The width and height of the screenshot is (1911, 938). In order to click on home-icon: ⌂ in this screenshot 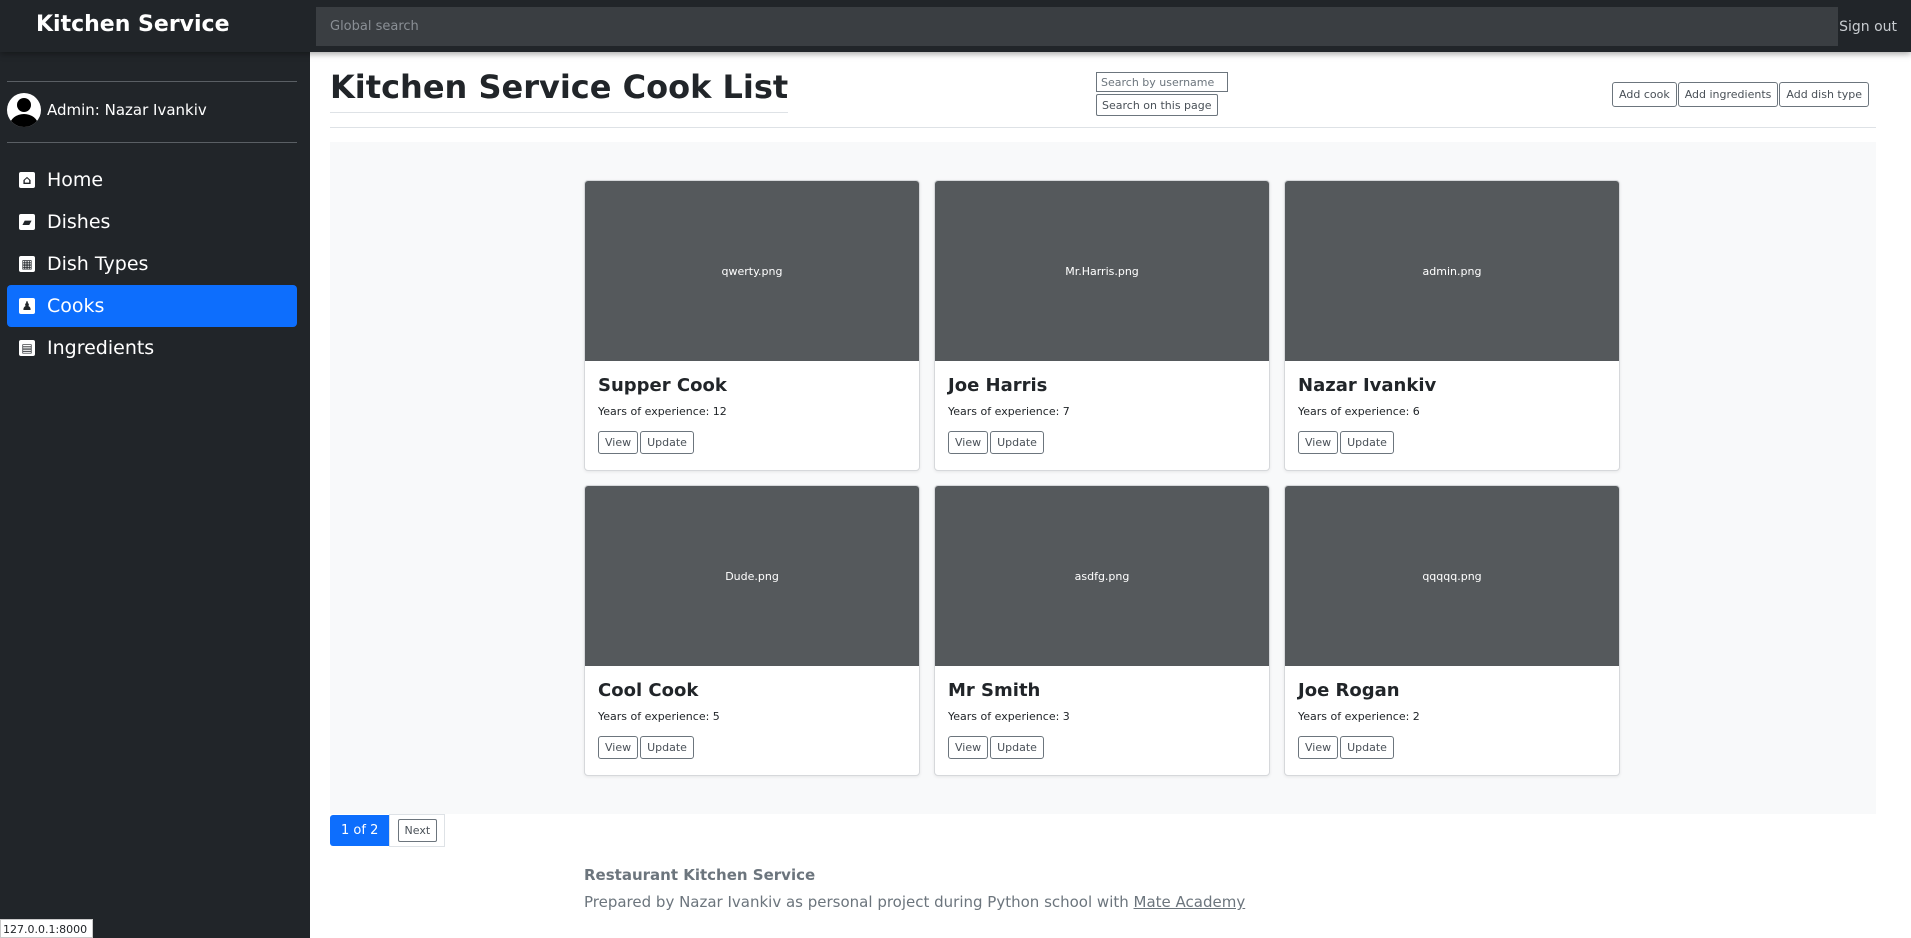, I will do `click(27, 180)`.